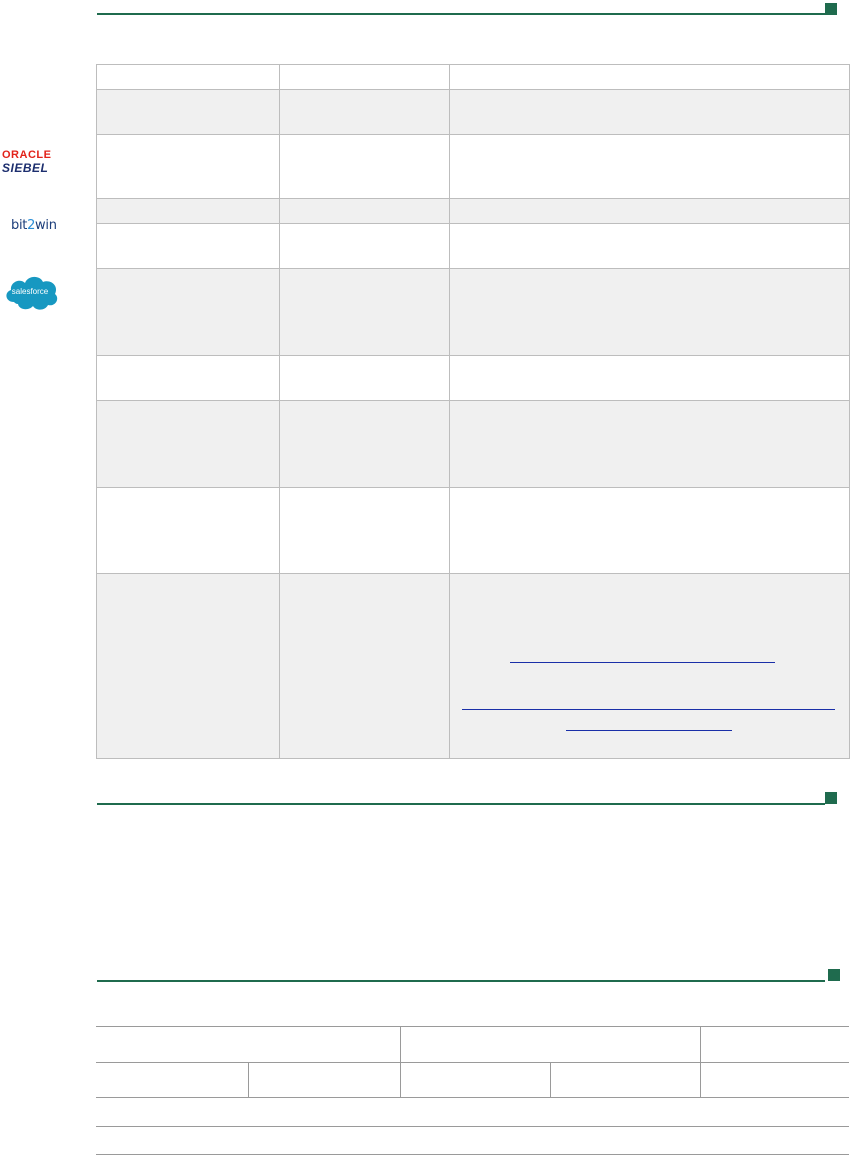 This screenshot has height=1158, width=850. I want to click on siebel-wordmark: SIEBEL, so click(25, 168).